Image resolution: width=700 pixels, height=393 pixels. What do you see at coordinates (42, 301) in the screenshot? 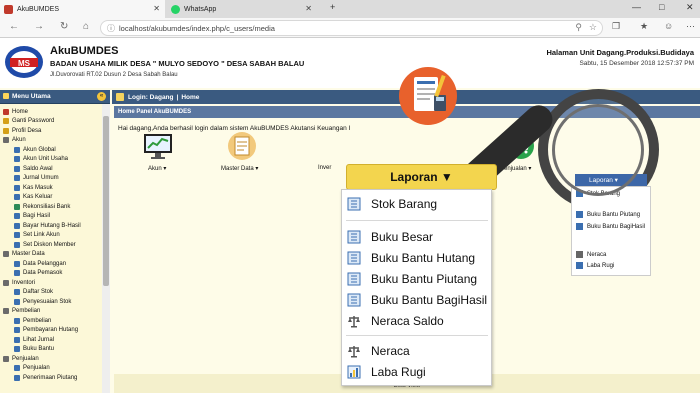
I see `sidebar-item-penyesuaian-stok: Penyesuaian Stok` at bounding box center [42, 301].